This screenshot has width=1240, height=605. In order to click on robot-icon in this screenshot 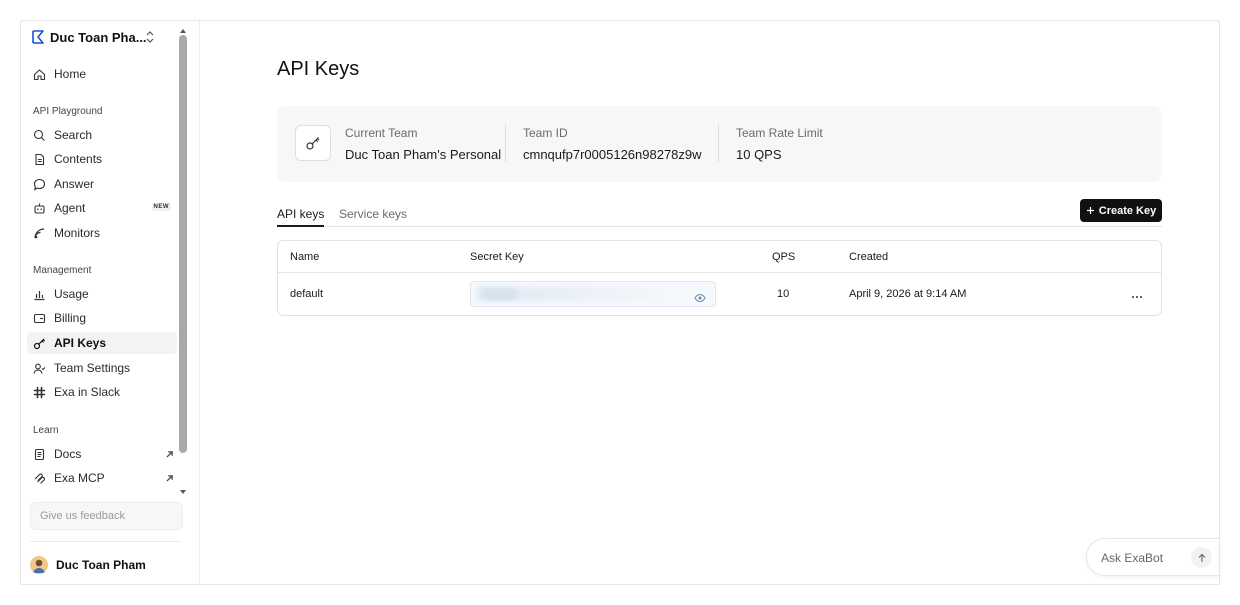, I will do `click(39, 208)`.